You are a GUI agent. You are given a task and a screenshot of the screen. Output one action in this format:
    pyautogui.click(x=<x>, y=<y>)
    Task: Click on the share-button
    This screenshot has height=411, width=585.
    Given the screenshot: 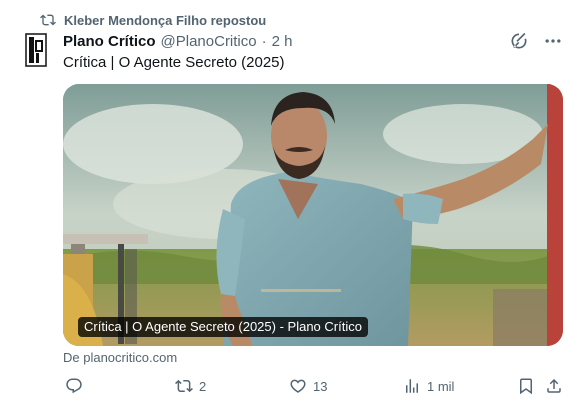 What is the action you would take?
    pyautogui.click(x=554, y=386)
    